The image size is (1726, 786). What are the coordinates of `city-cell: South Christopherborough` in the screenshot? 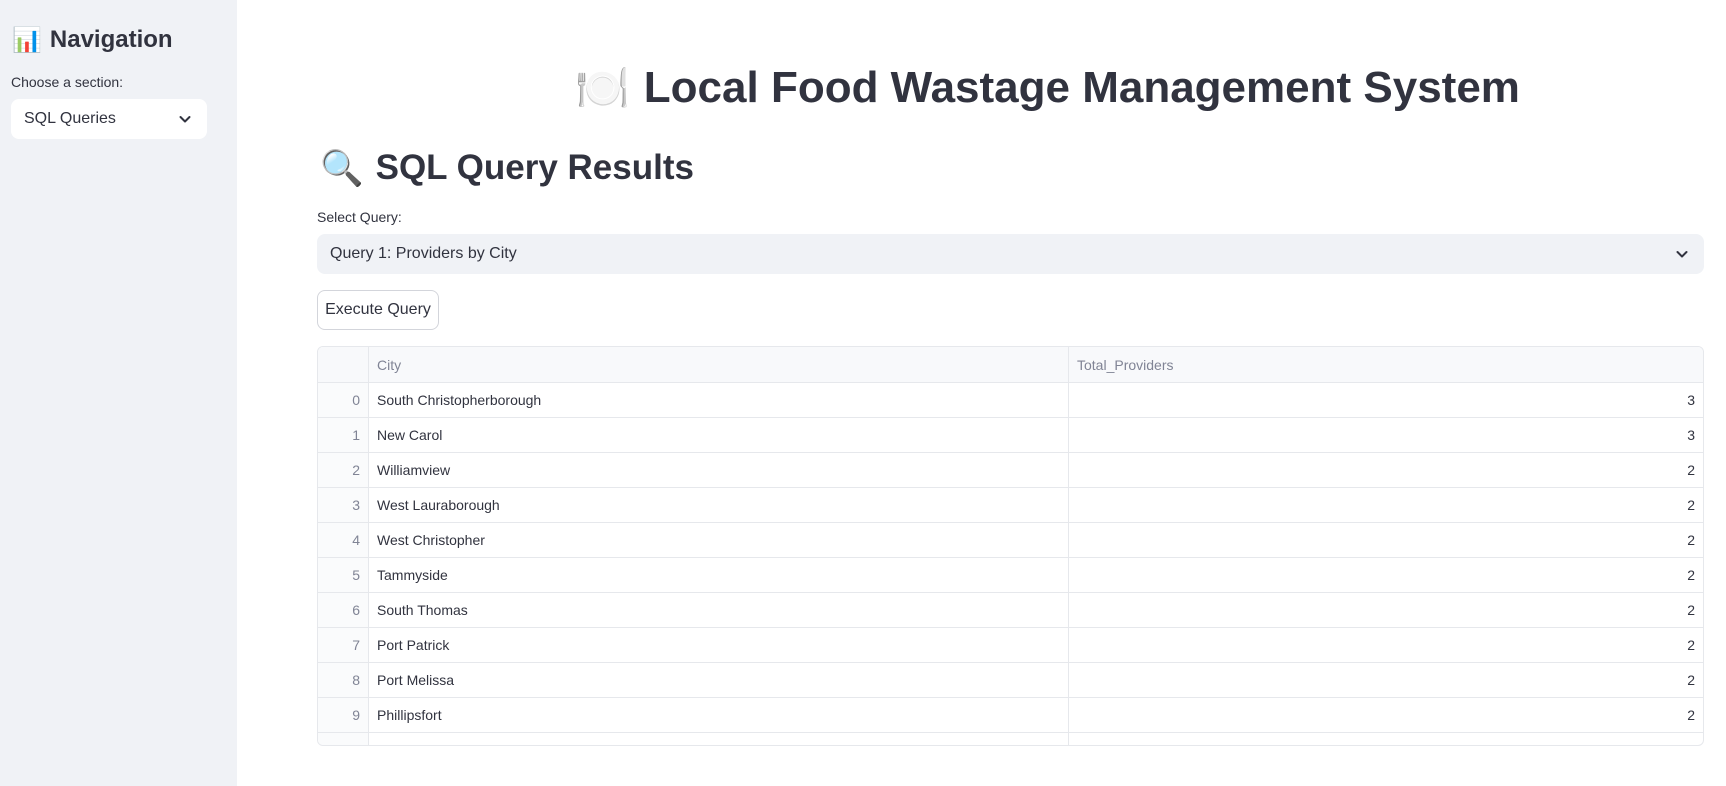 It's located at (719, 400).